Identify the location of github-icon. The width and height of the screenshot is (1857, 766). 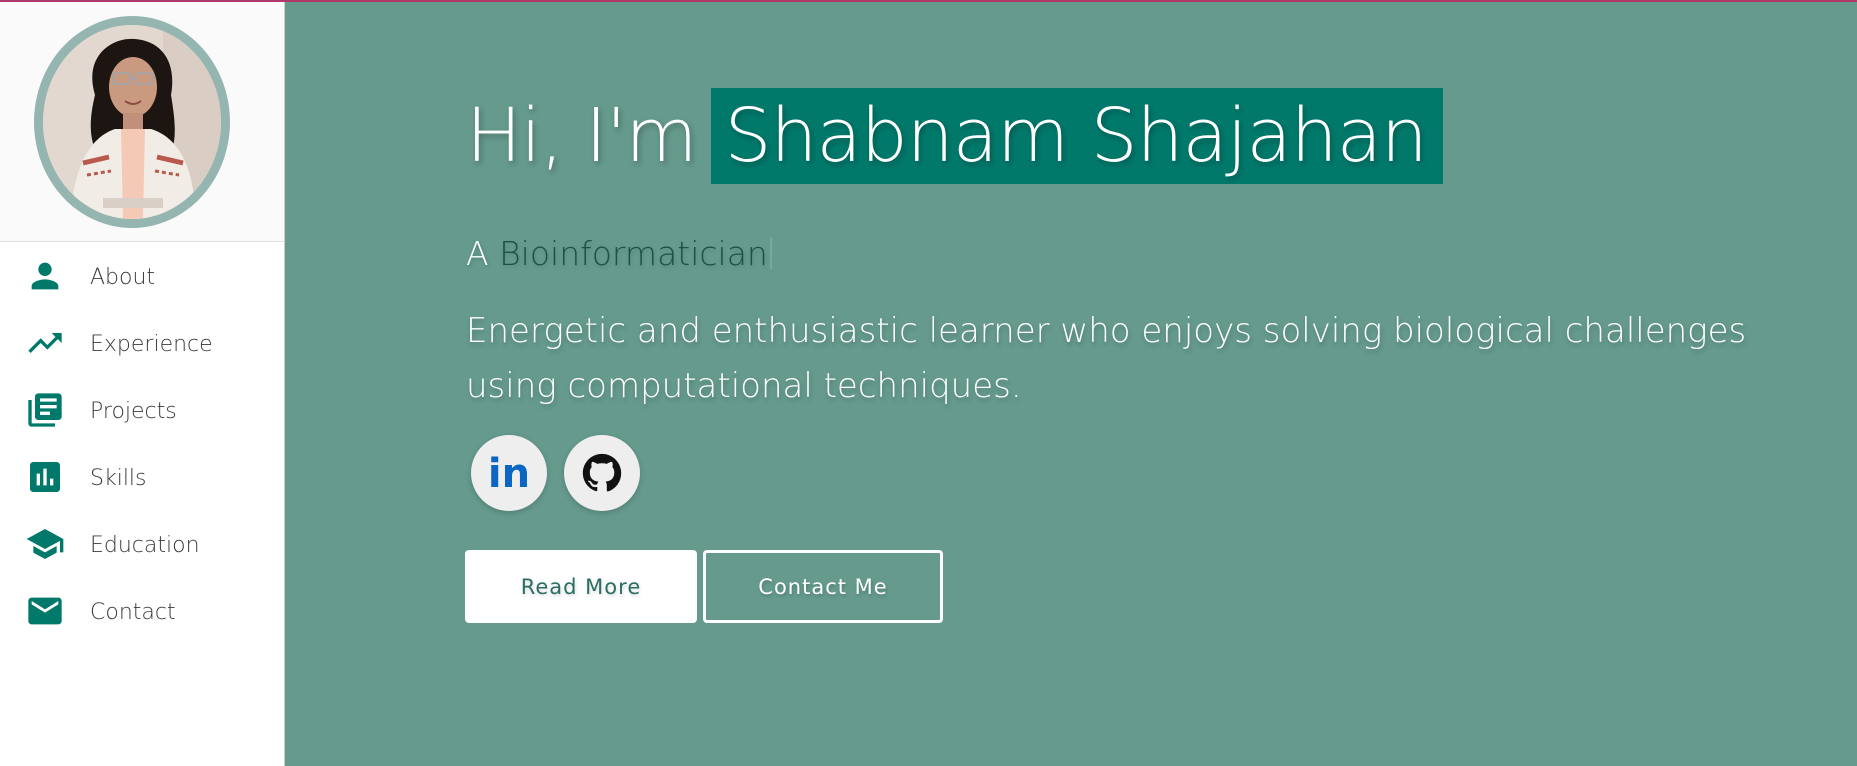
(602, 472).